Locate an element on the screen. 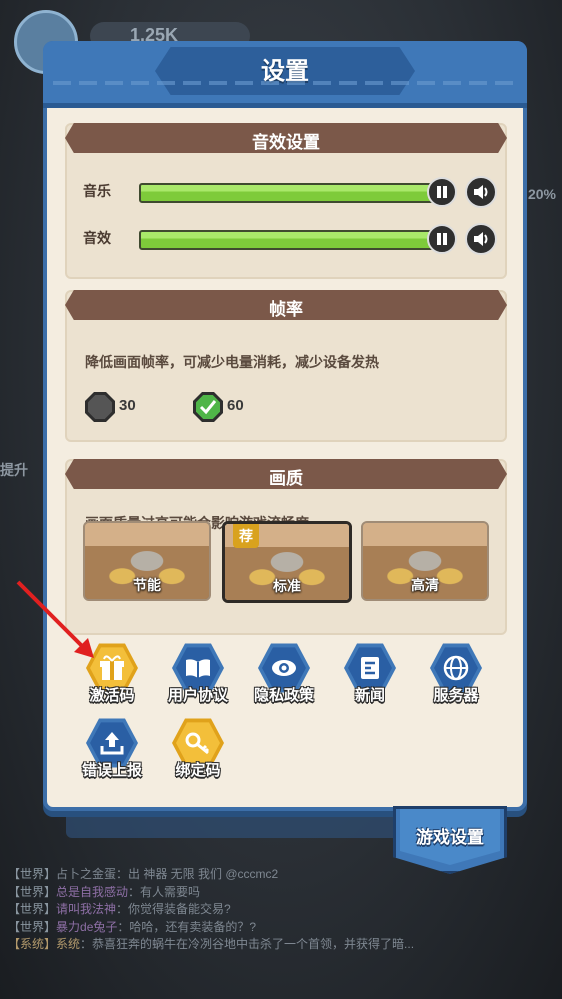 The image size is (562, 999). section-header: 音效设置 is located at coordinates (286, 138).